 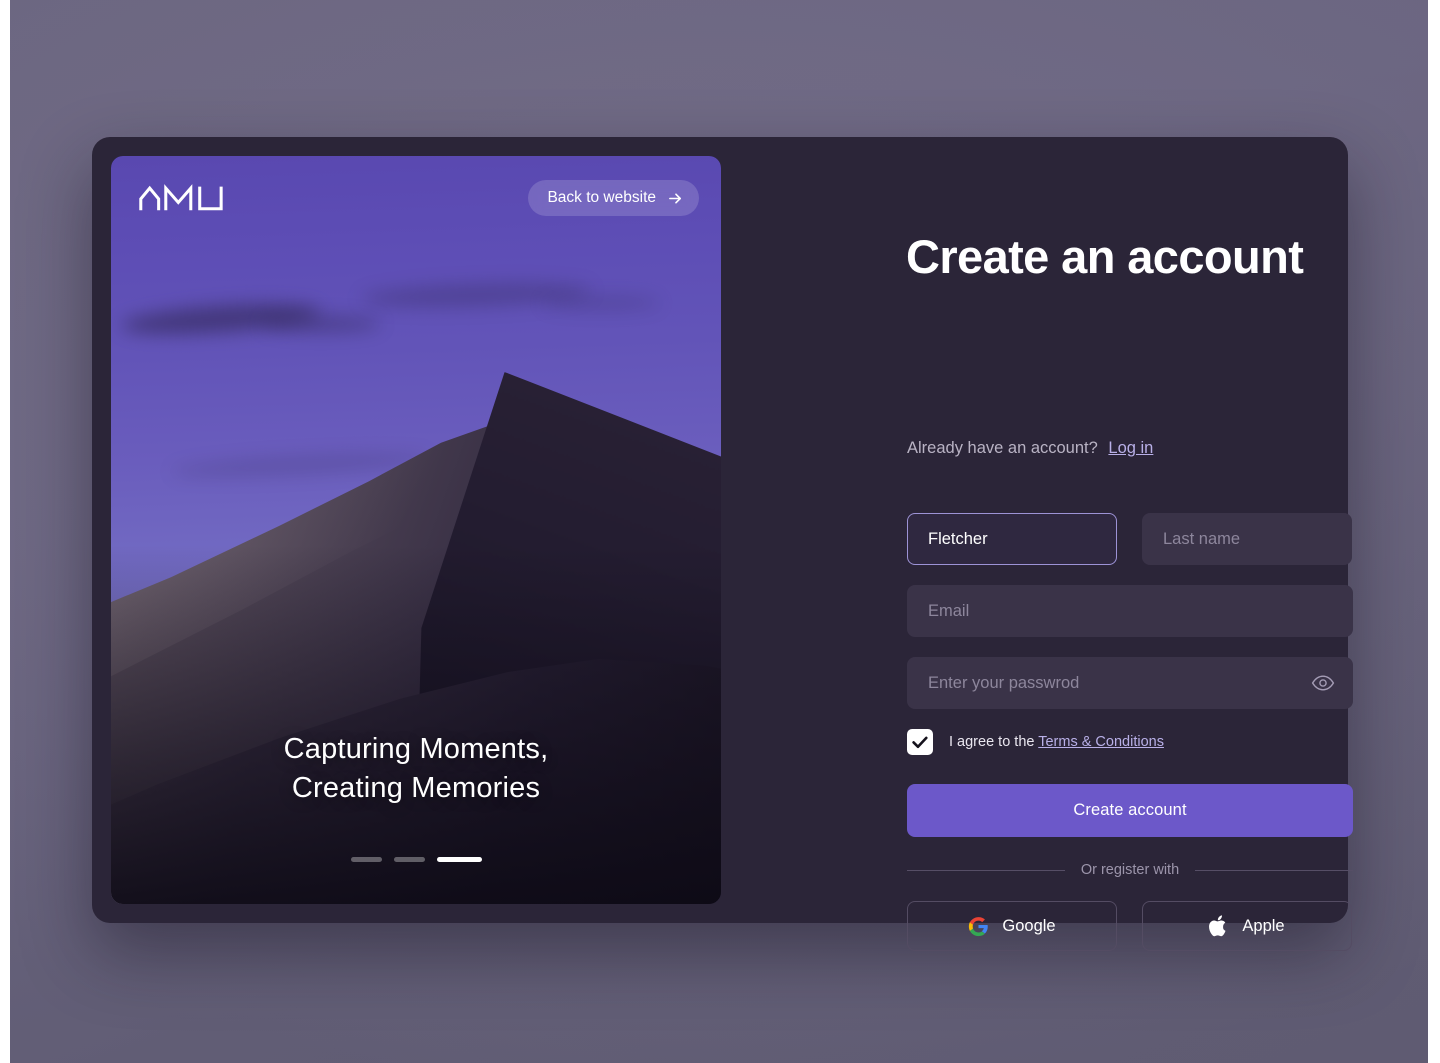 I want to click on divider-label: Or register with, so click(x=1130, y=870).